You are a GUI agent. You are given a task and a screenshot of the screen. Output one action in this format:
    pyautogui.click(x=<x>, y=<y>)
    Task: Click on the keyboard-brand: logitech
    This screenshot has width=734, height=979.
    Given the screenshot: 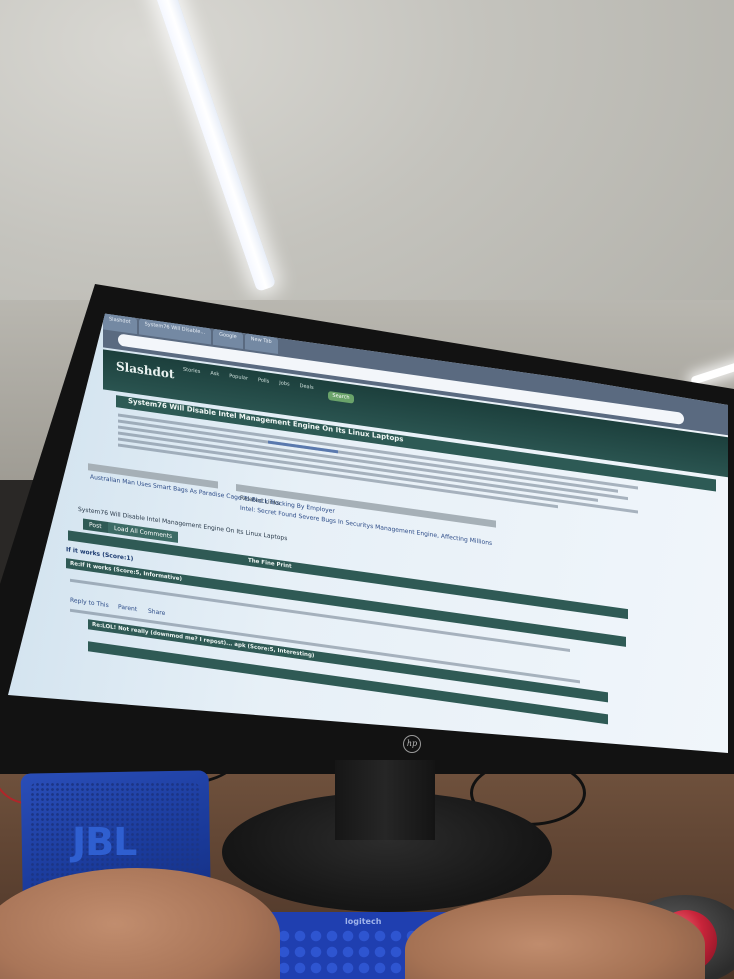 What is the action you would take?
    pyautogui.click(x=363, y=921)
    